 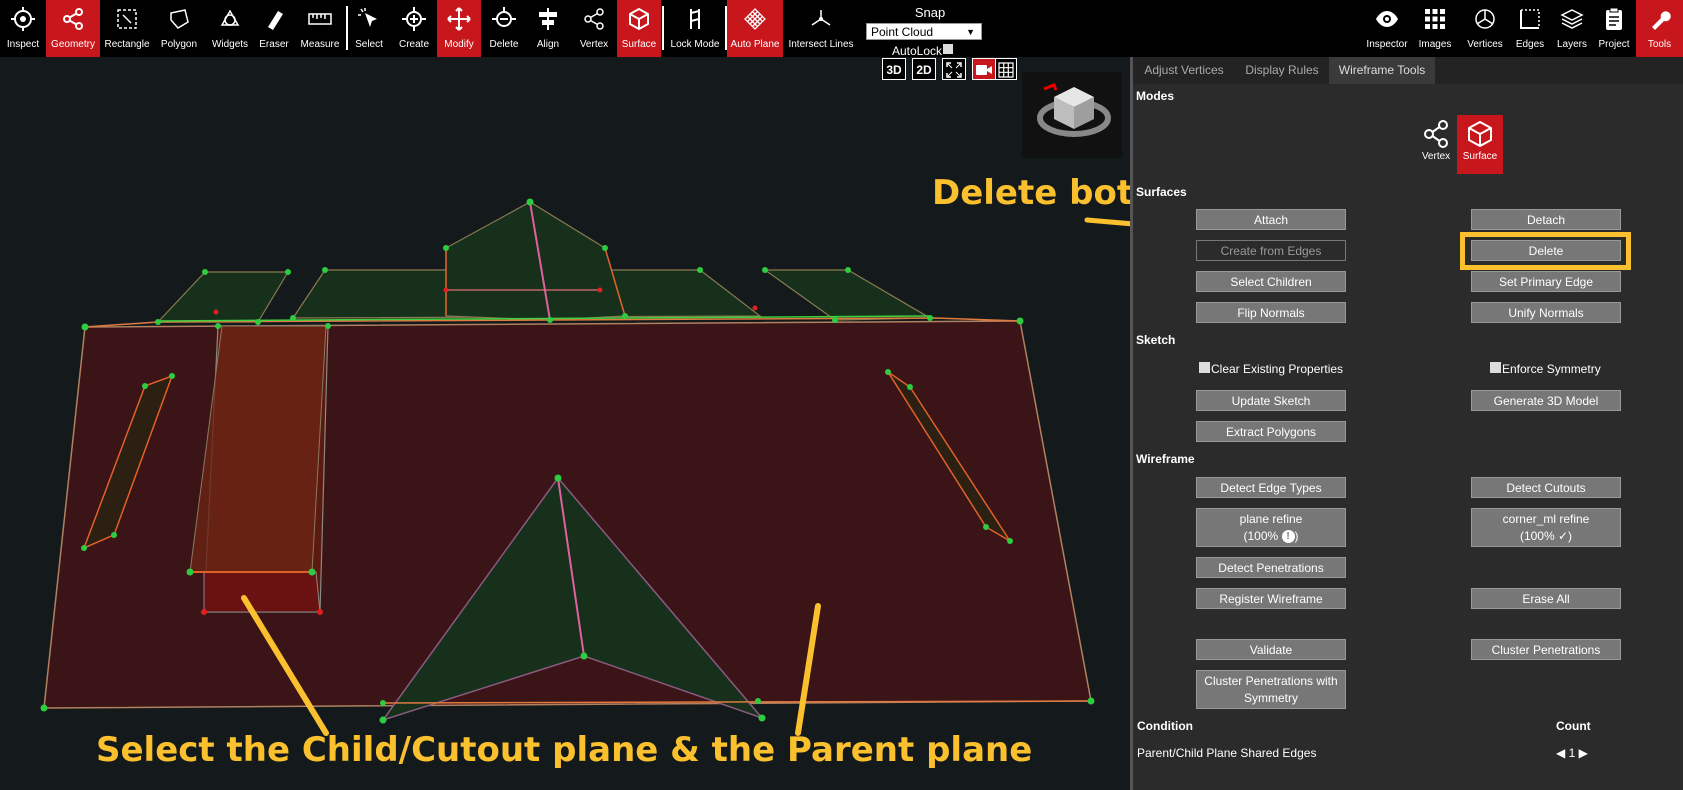 I want to click on tool-auto-plane-button: Auto Plane, so click(x=755, y=28).